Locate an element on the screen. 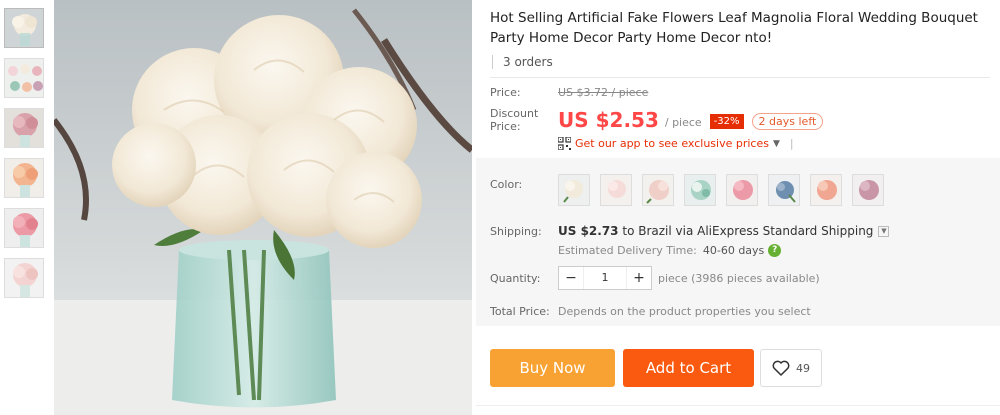  quantity-stepper: − 1 + is located at coordinates (605, 278).